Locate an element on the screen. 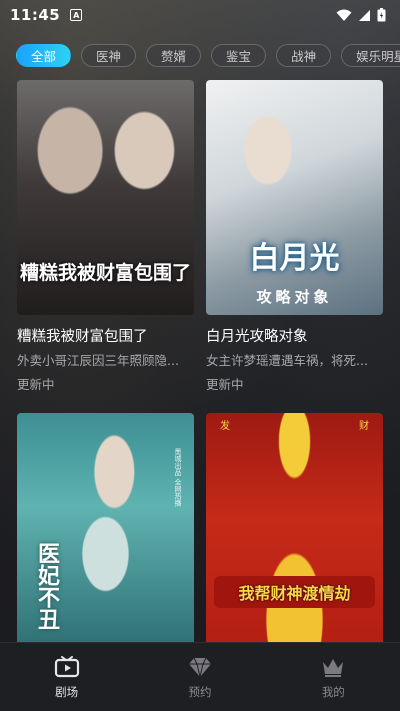  wifi-icon is located at coordinates (344, 15).